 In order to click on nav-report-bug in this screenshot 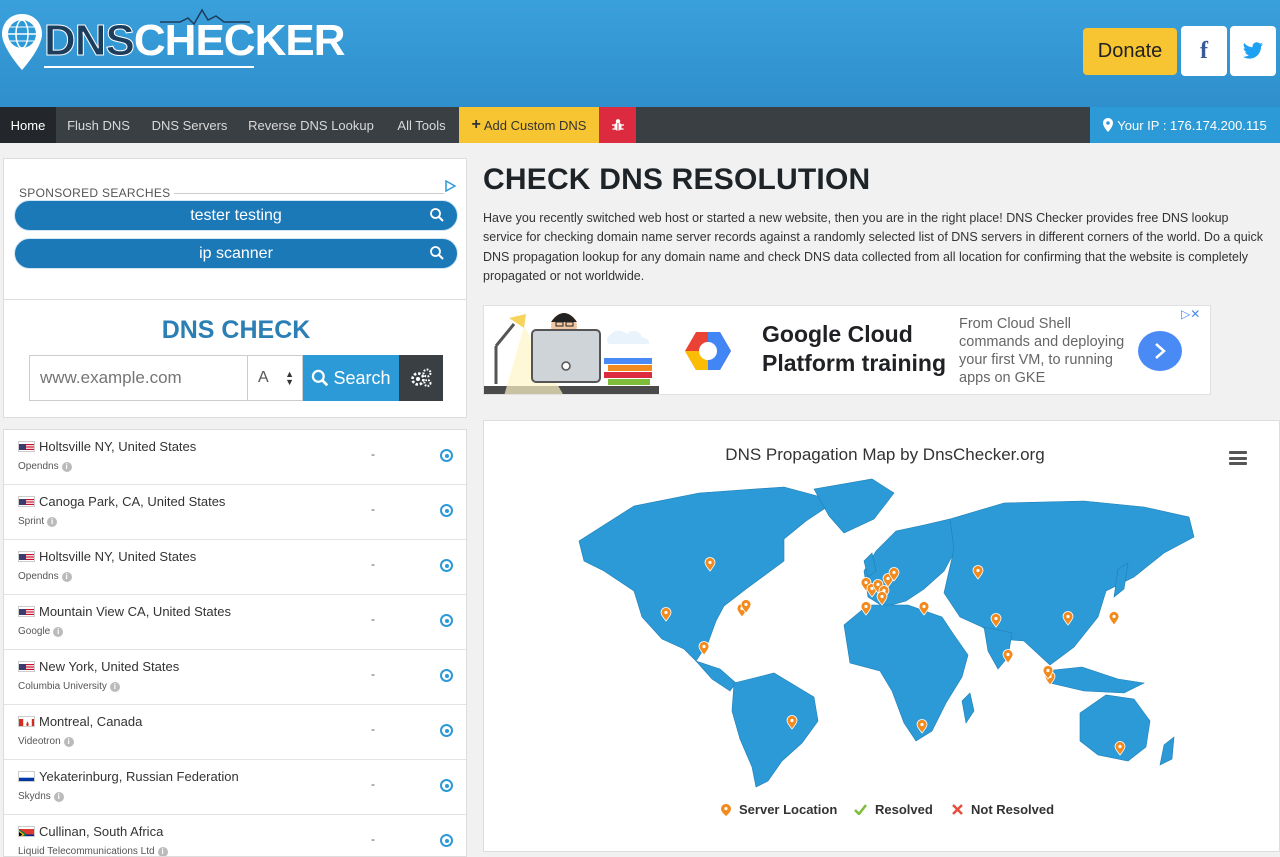, I will do `click(617, 125)`.